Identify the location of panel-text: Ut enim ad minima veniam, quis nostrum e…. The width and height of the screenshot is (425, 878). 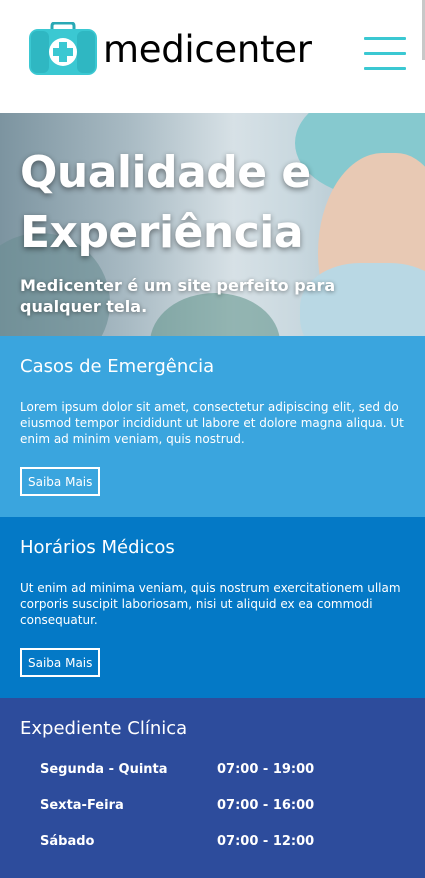
(210, 604).